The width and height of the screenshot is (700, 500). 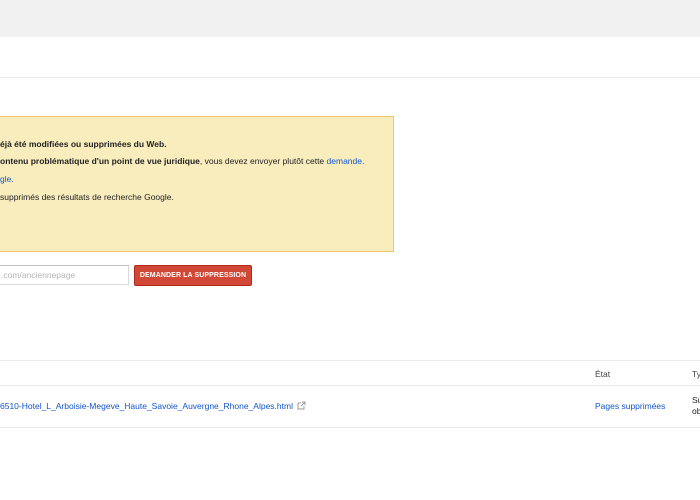 I want to click on table-header: État Ty, so click(x=350, y=373).